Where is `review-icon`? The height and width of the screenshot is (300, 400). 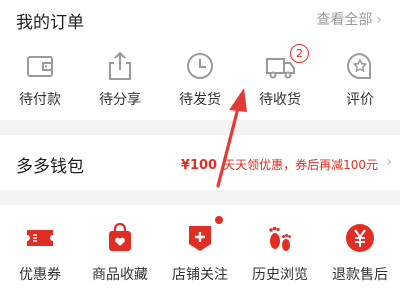
review-icon is located at coordinates (360, 66).